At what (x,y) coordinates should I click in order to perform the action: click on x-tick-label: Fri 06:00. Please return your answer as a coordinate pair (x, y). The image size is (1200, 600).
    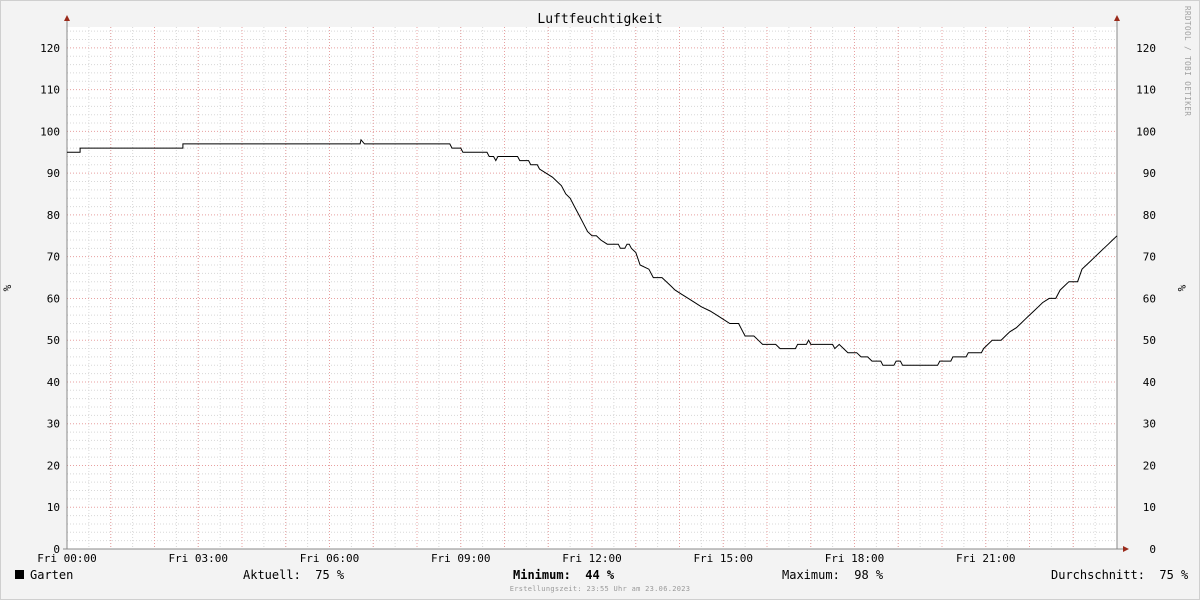
    Looking at the image, I should click on (330, 558).